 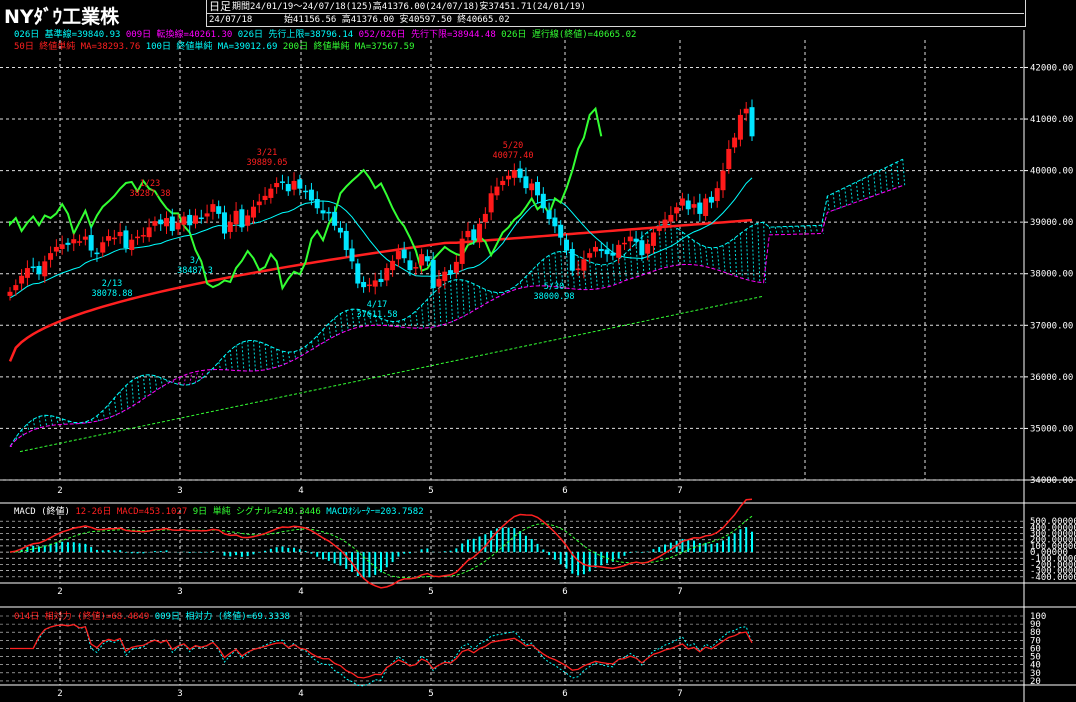 I want to click on annotation-date: 4/17, so click(x=377, y=305).